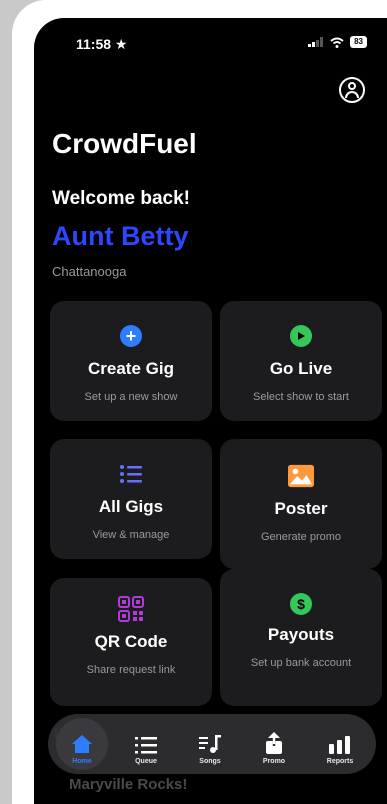  What do you see at coordinates (146, 741) in the screenshot?
I see `queue-icon` at bounding box center [146, 741].